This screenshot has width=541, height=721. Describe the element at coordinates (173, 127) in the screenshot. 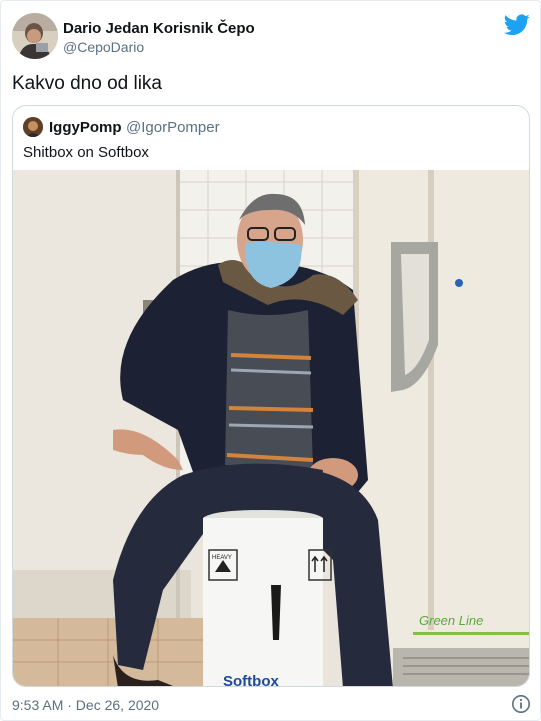

I see `quoted-author-handle: @IgorPomper` at that location.